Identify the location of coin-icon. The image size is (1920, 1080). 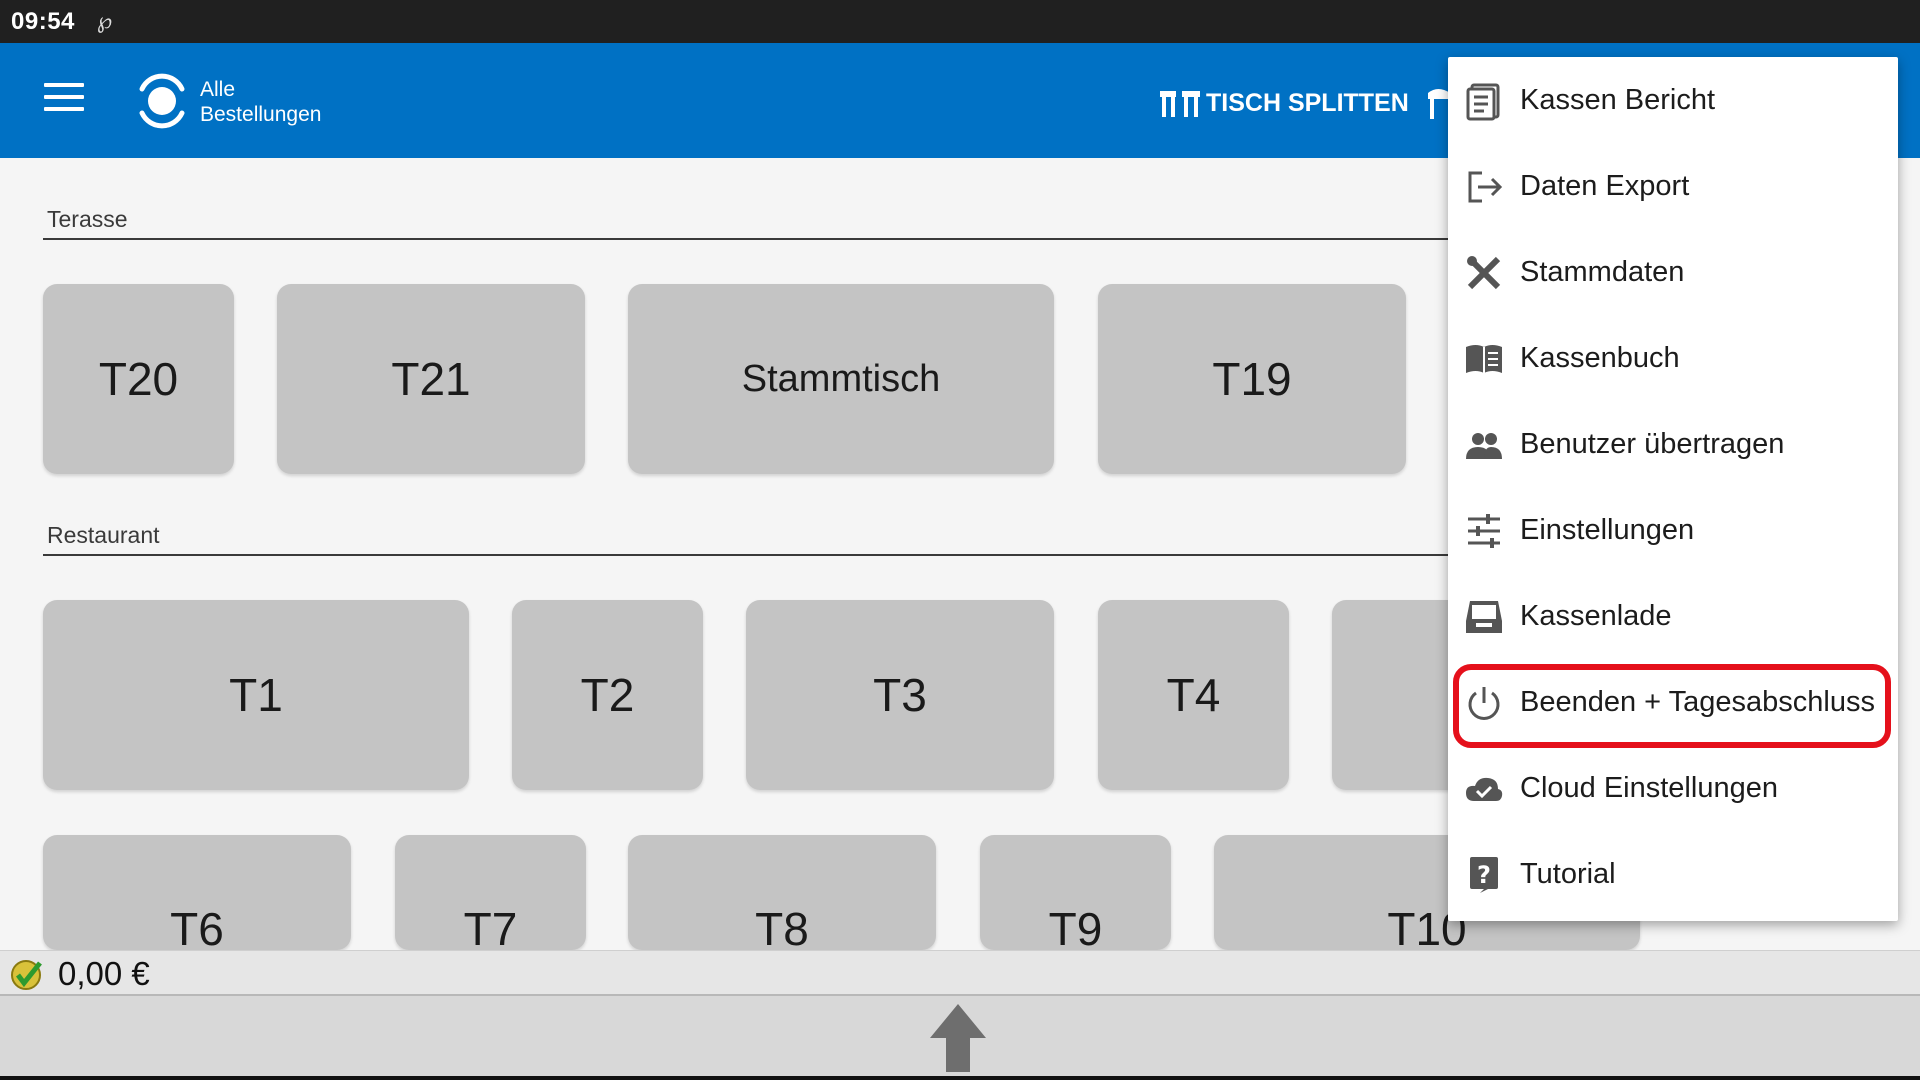
(26, 975).